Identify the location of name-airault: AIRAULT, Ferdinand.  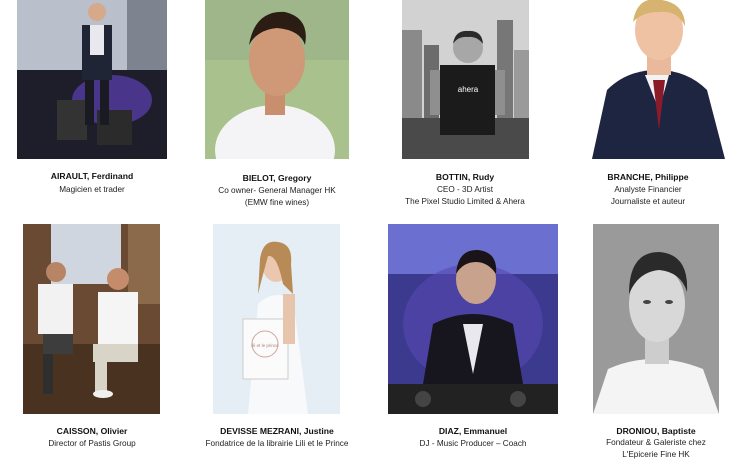
(92, 176).